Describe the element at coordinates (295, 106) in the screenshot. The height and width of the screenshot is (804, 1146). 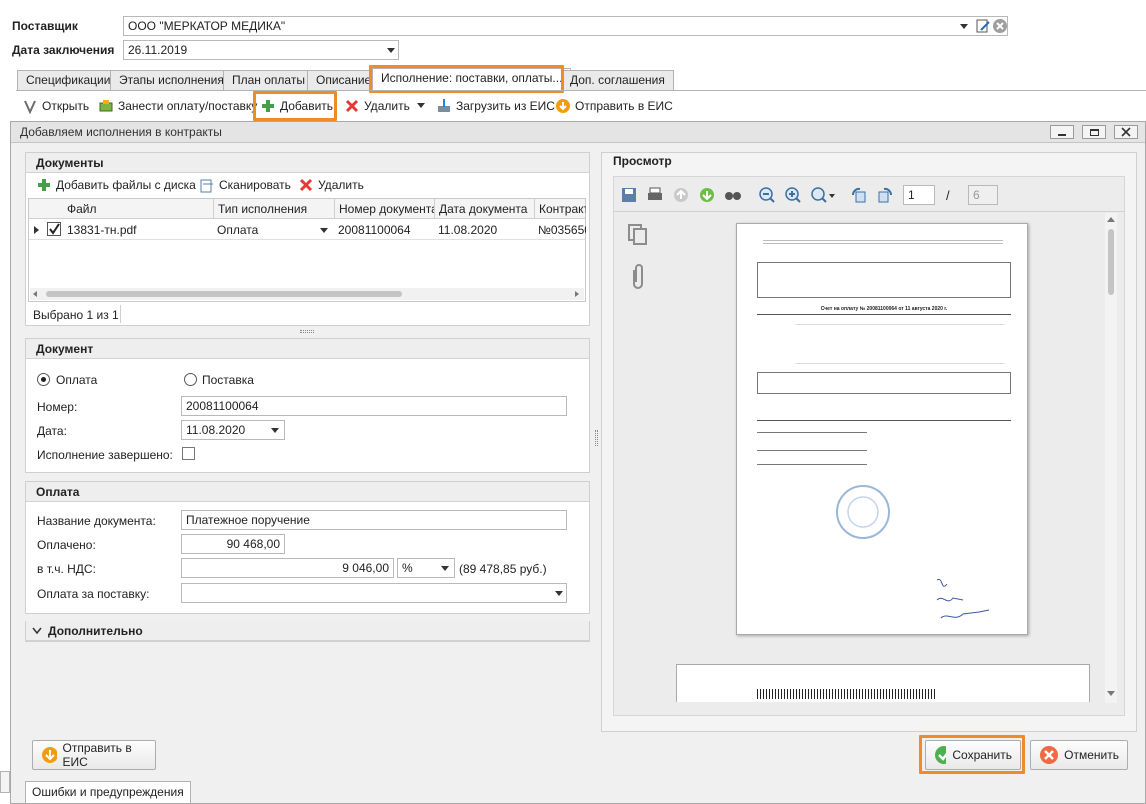
I see `add-highlight` at that location.